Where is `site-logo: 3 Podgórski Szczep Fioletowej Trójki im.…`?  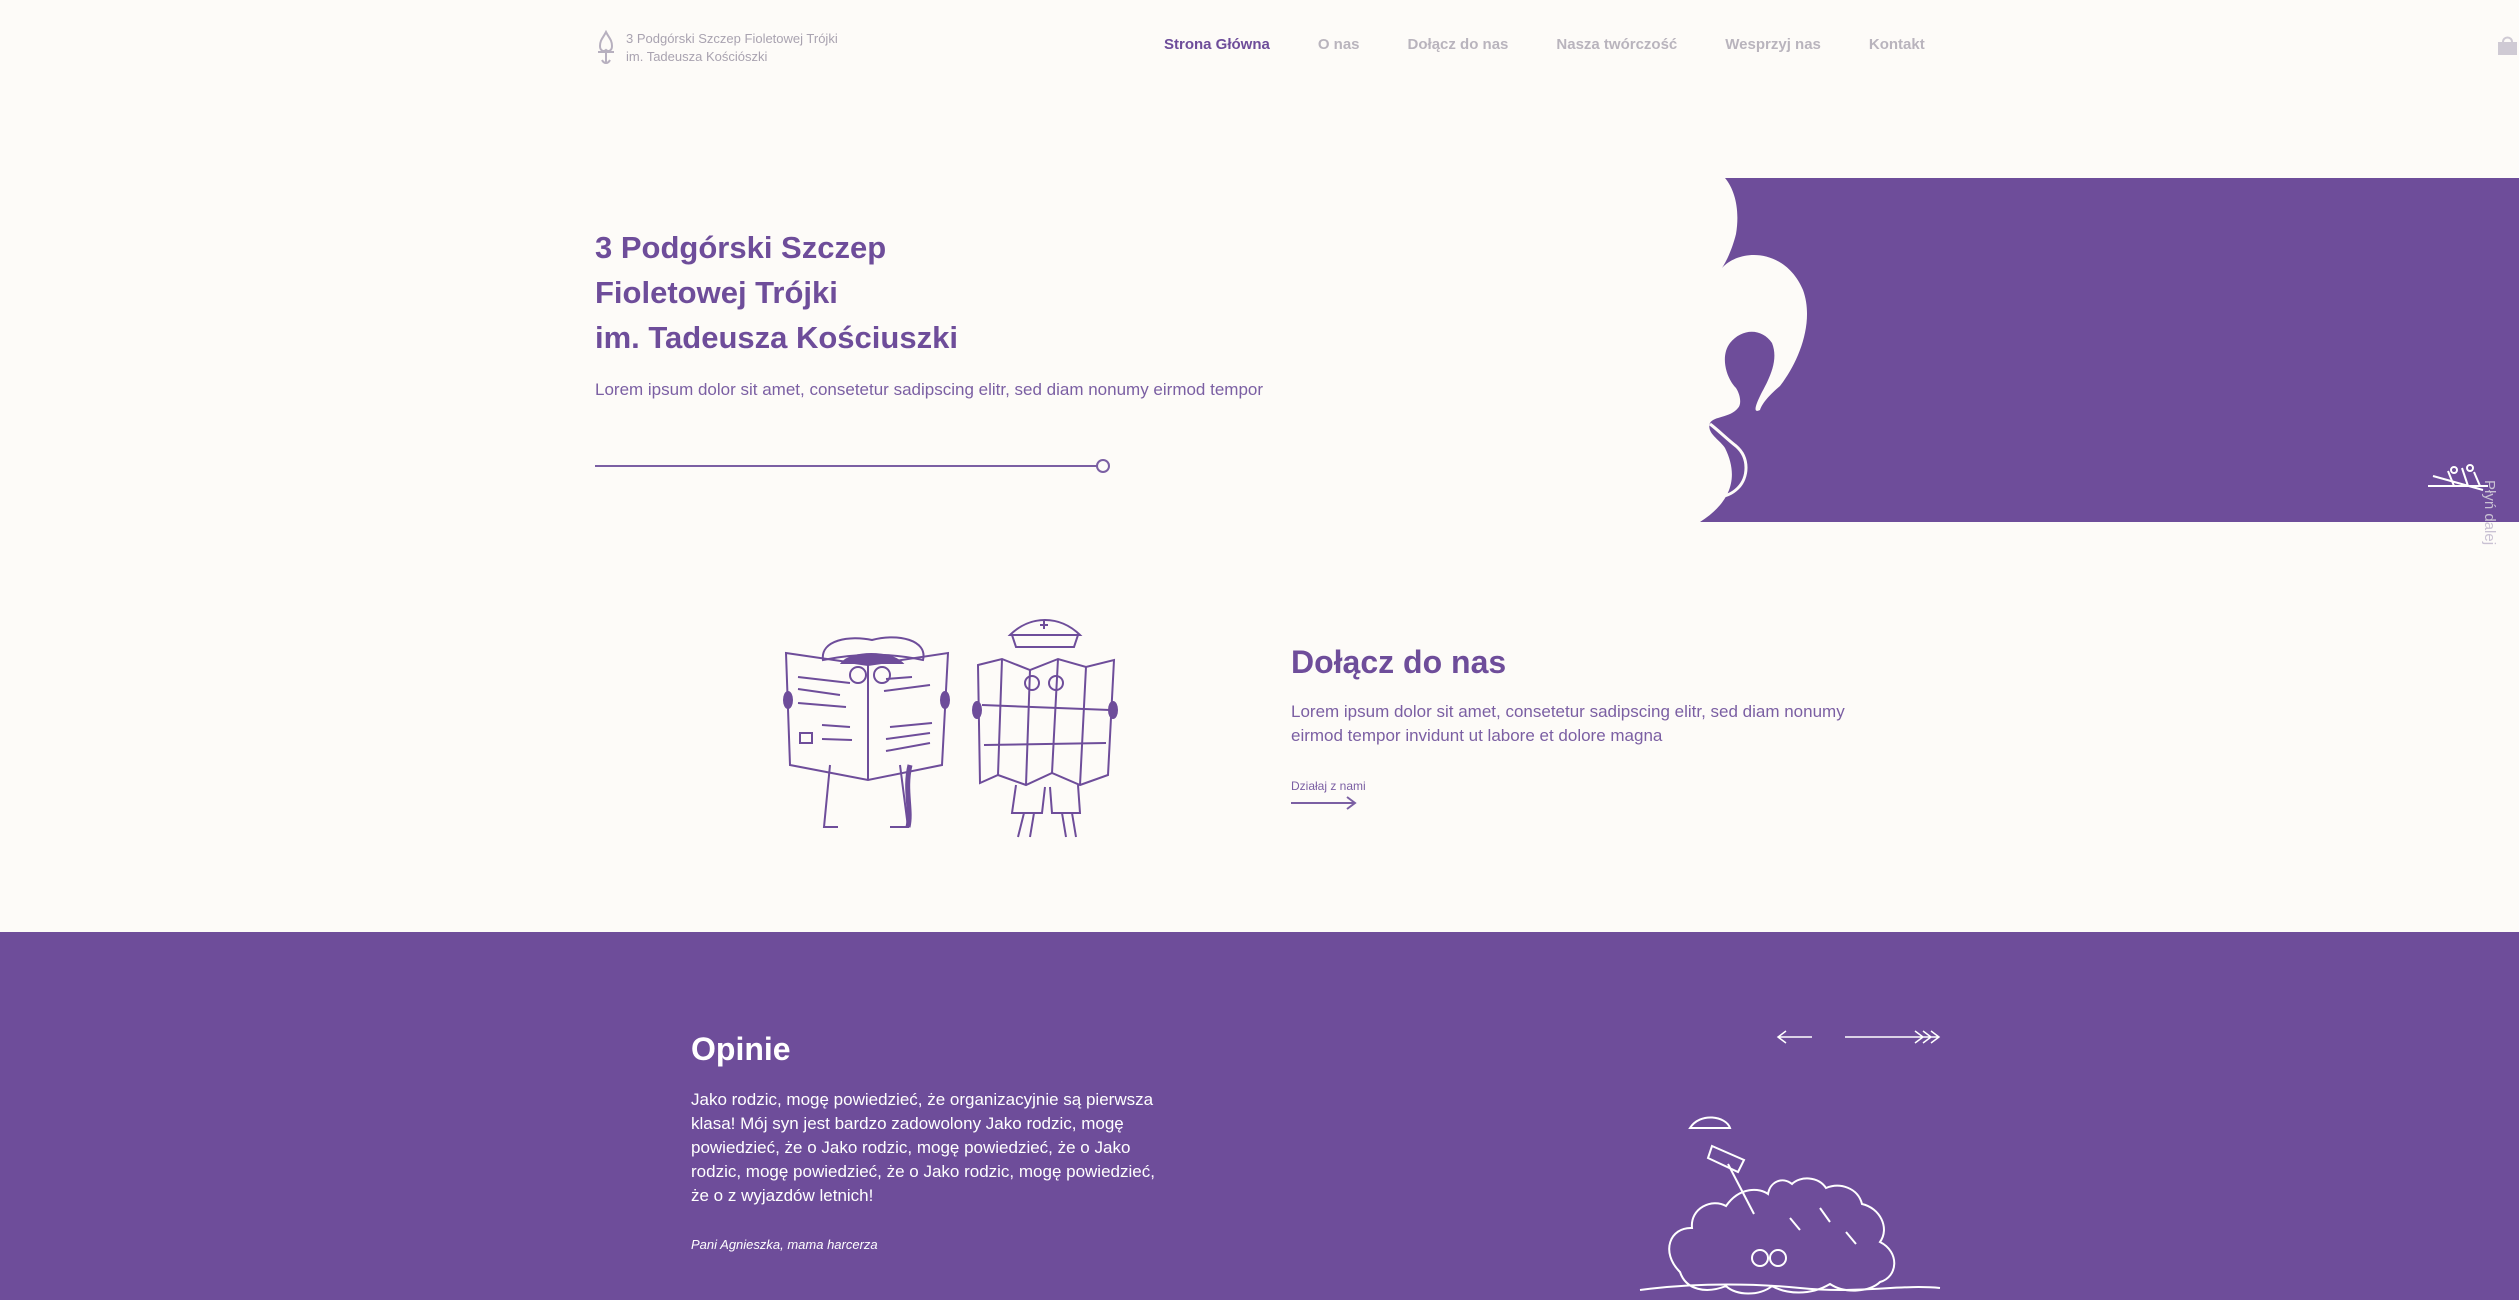
site-logo: 3 Podgórski Szczep Fioletowej Trójki im.… is located at coordinates (716, 48).